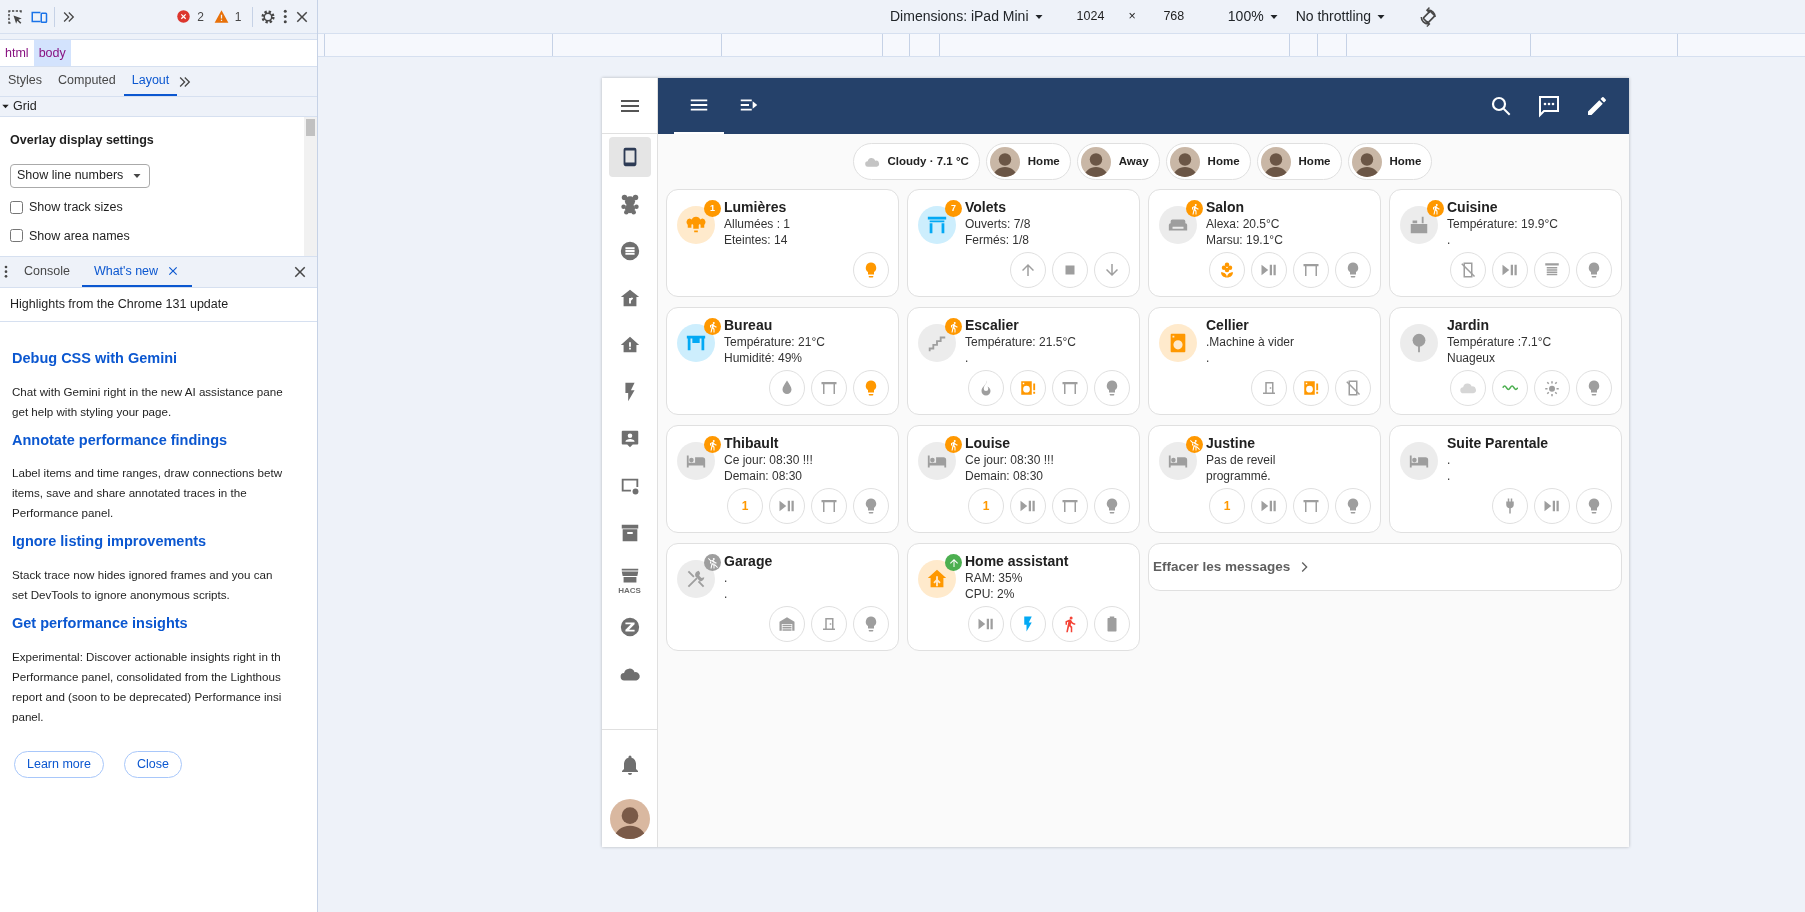 This screenshot has width=1805, height=912. I want to click on weather-chip: Cloudy · 7.1 °C, so click(916, 161).